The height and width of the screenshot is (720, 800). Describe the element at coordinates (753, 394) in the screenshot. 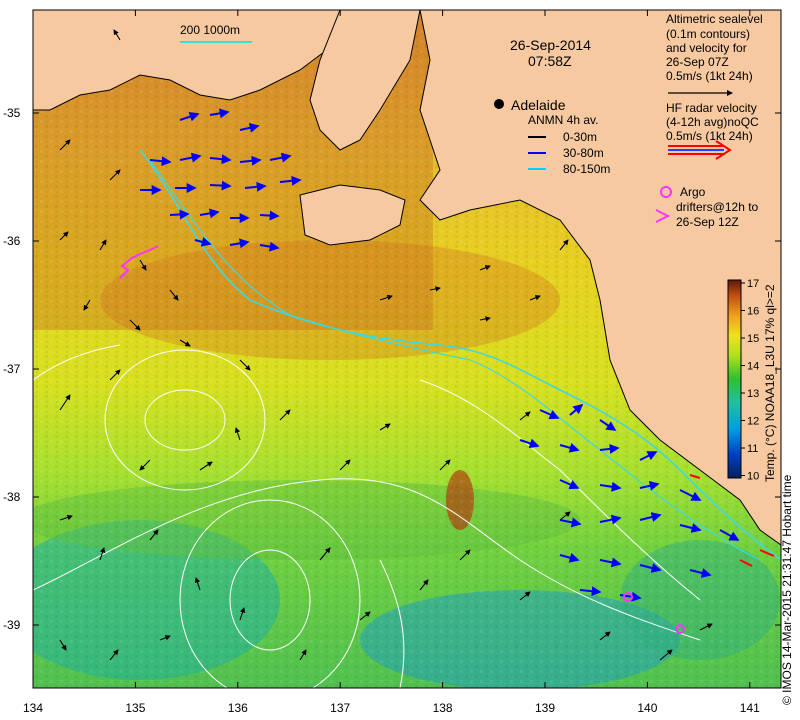

I see `colorbar-tick-label: 13` at that location.